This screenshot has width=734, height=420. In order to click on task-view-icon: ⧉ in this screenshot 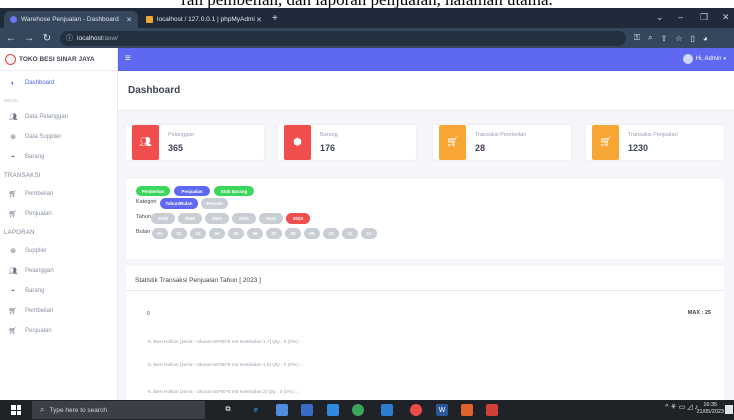, I will do `click(228, 410)`.